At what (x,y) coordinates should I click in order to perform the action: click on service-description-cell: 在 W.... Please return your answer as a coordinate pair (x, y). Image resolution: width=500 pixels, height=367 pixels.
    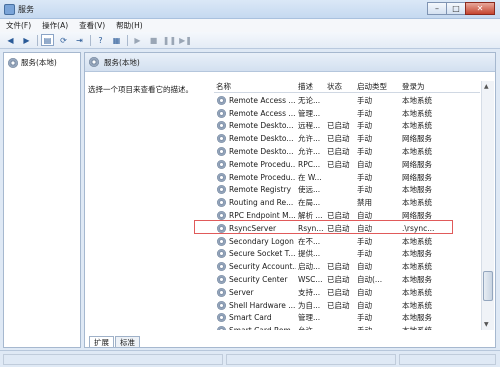
    Looking at the image, I should click on (310, 177).